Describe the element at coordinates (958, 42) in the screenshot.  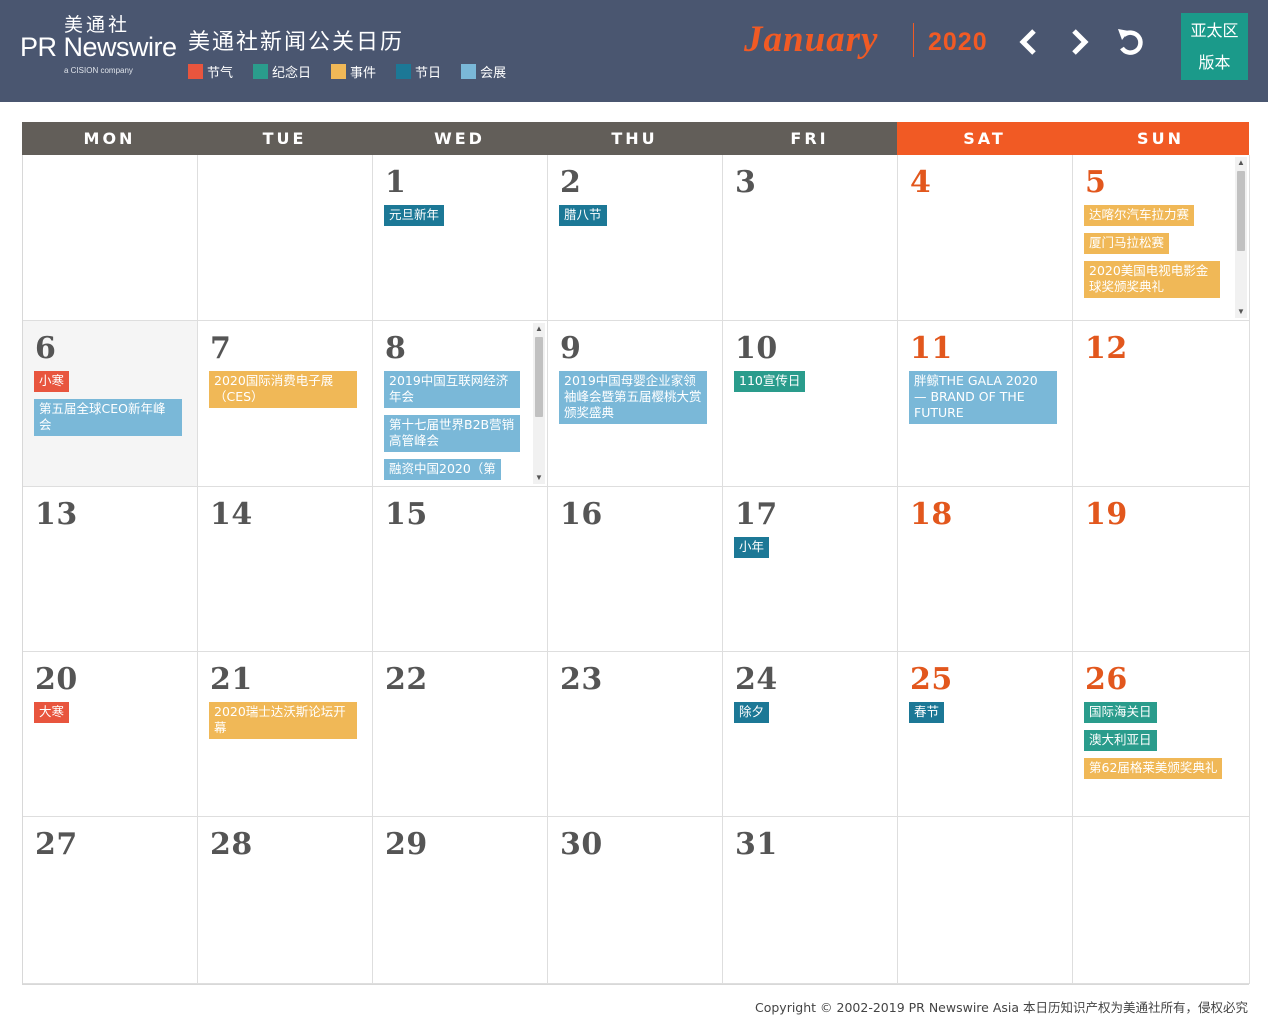
I see `current-year: 2020` at that location.